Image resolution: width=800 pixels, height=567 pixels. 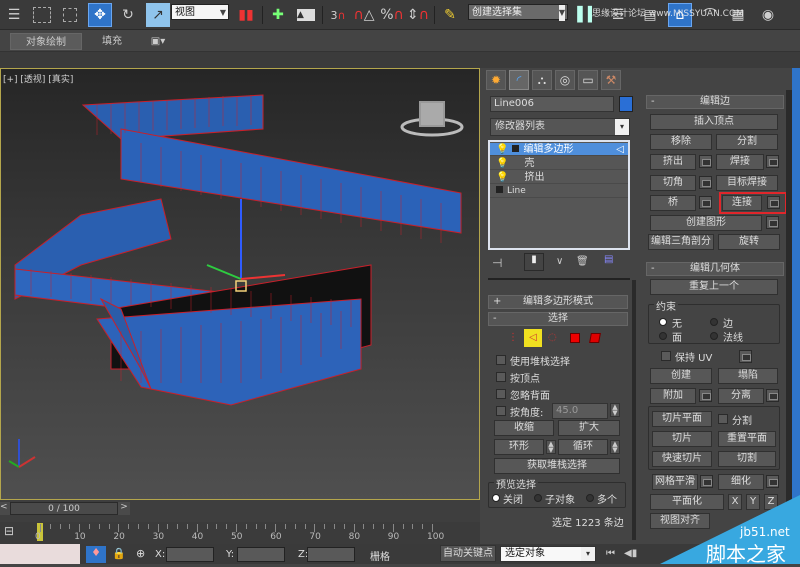 I want to click on constraint-none-radio, so click(x=663, y=322).